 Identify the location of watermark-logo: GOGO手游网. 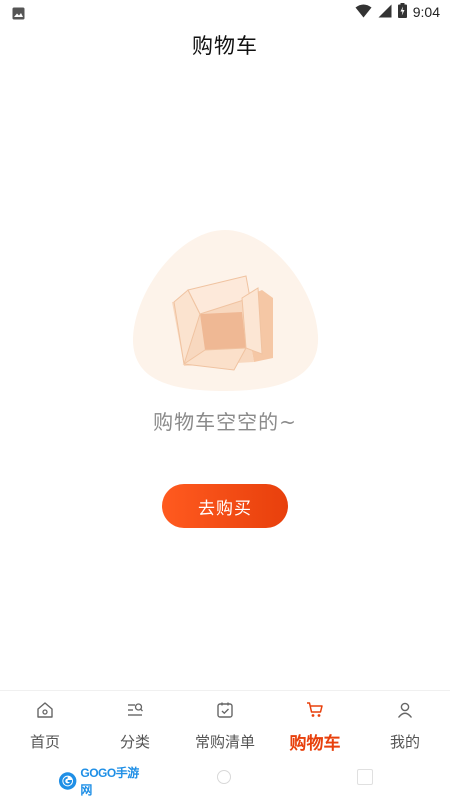
(103, 781).